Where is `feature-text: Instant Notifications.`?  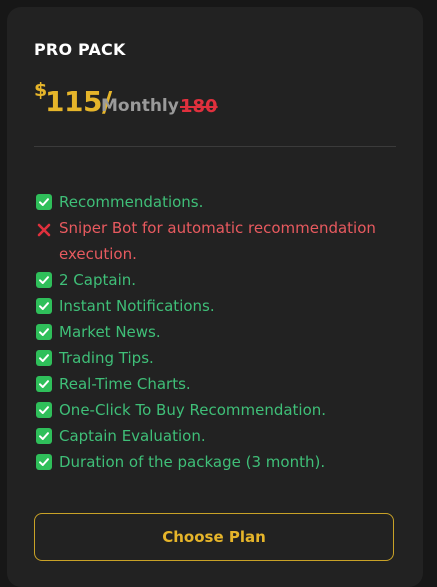 feature-text: Instant Notifications. is located at coordinates (137, 306).